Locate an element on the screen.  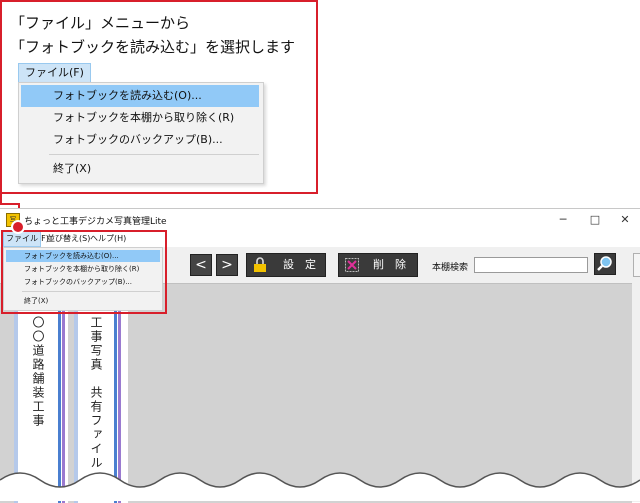
menu-item-exit: 終了(X) is located at coordinates (83, 301).